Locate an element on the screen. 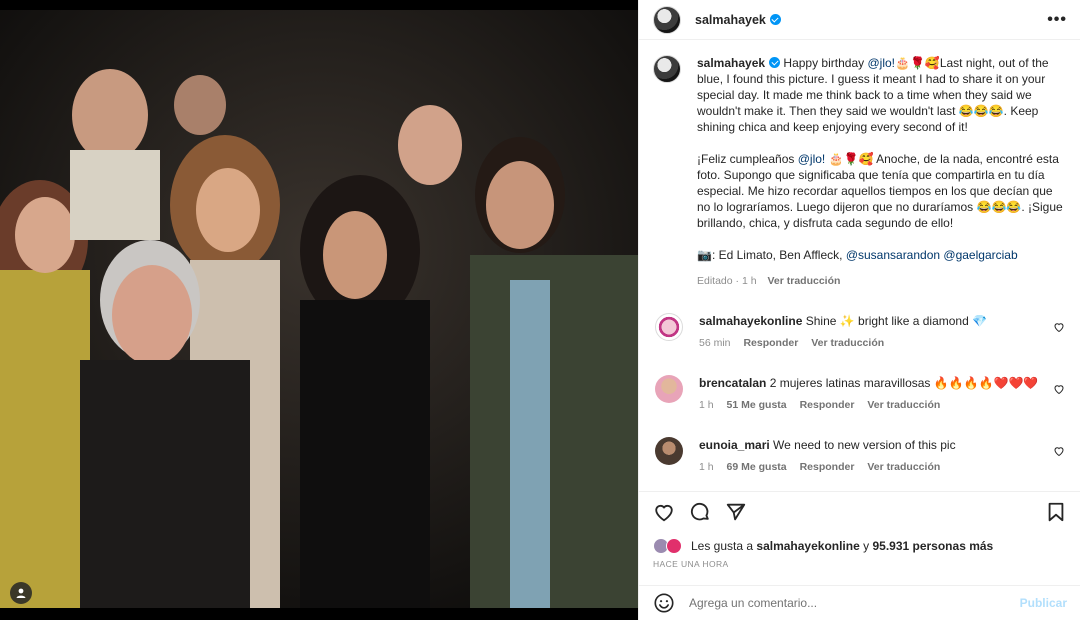 This screenshot has width=1080, height=620. caption-avatar is located at coordinates (667, 69).